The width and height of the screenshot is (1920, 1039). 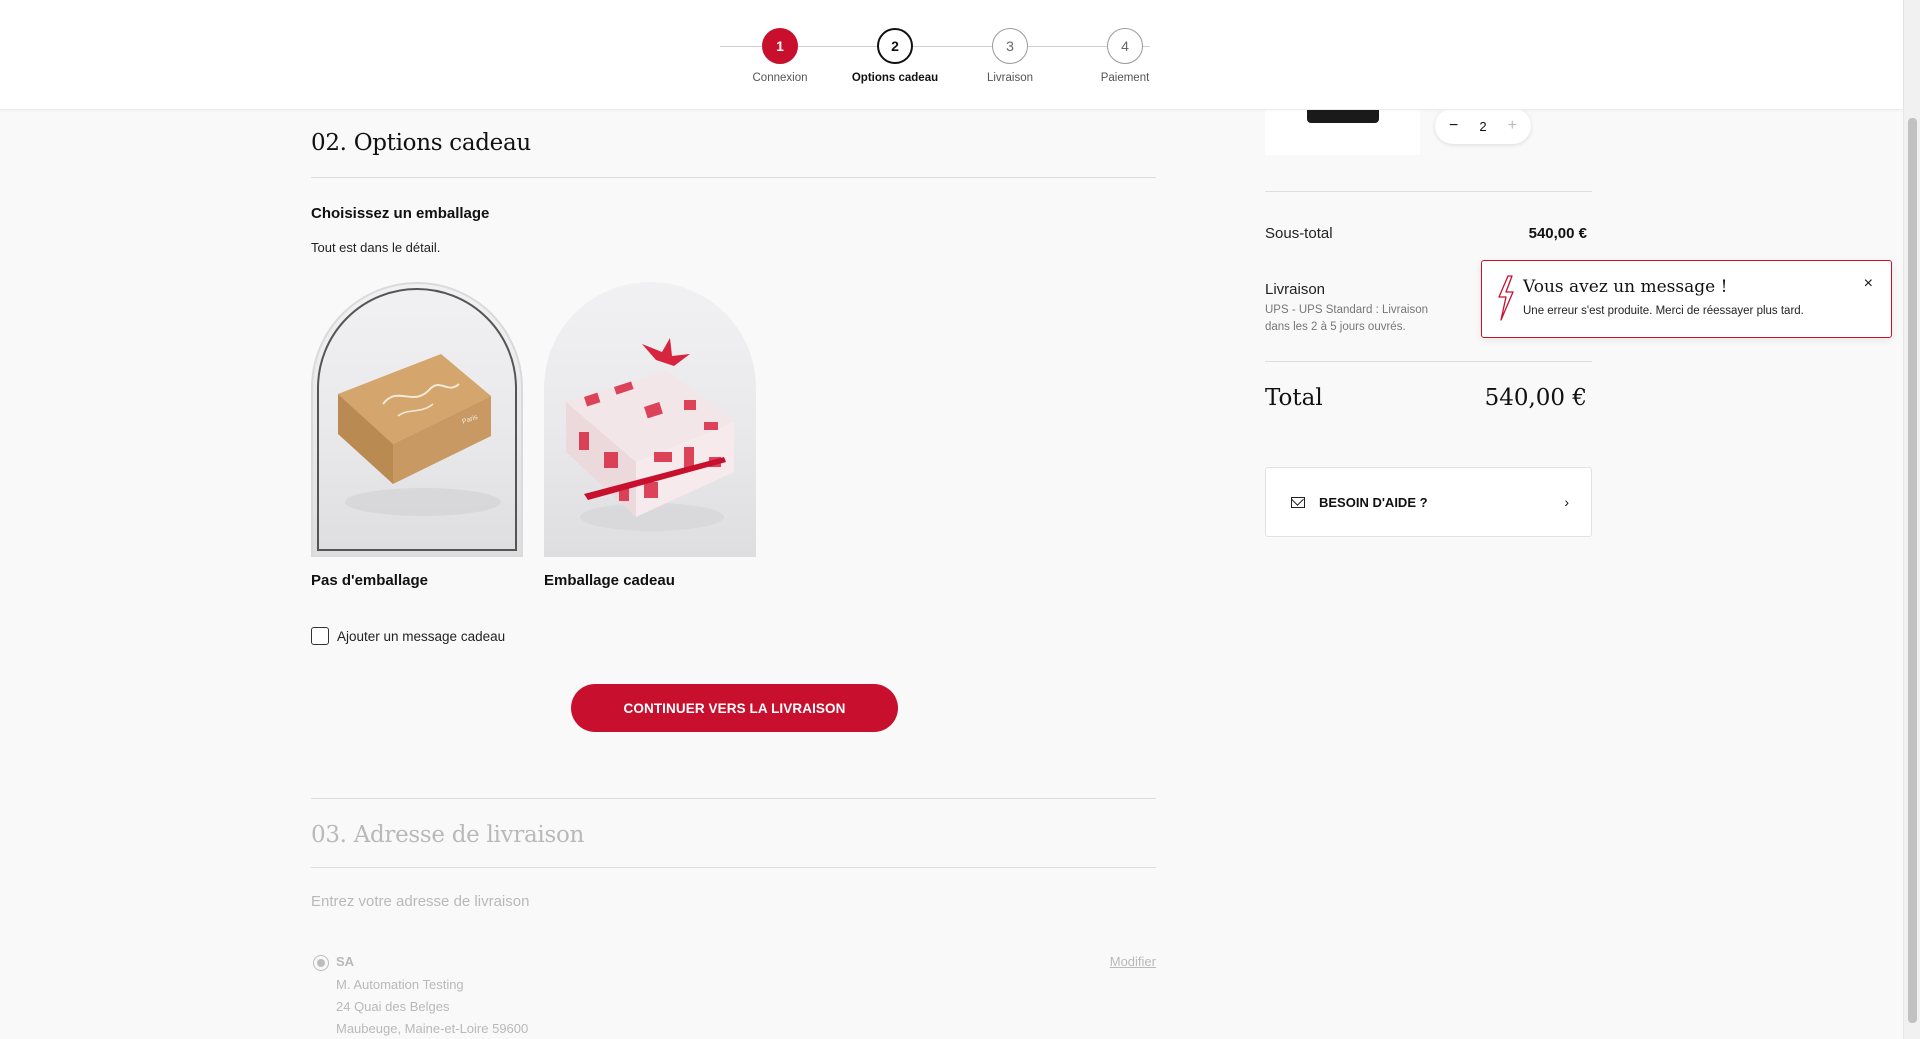 I want to click on kraft-box-image: Paris, so click(x=417, y=419).